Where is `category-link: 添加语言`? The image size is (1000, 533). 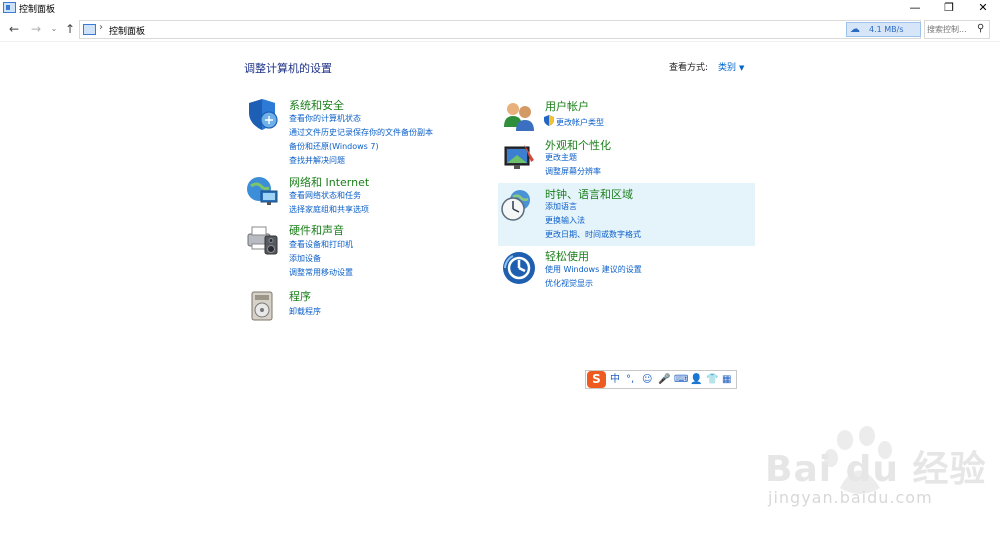 category-link: 添加语言 is located at coordinates (561, 206).